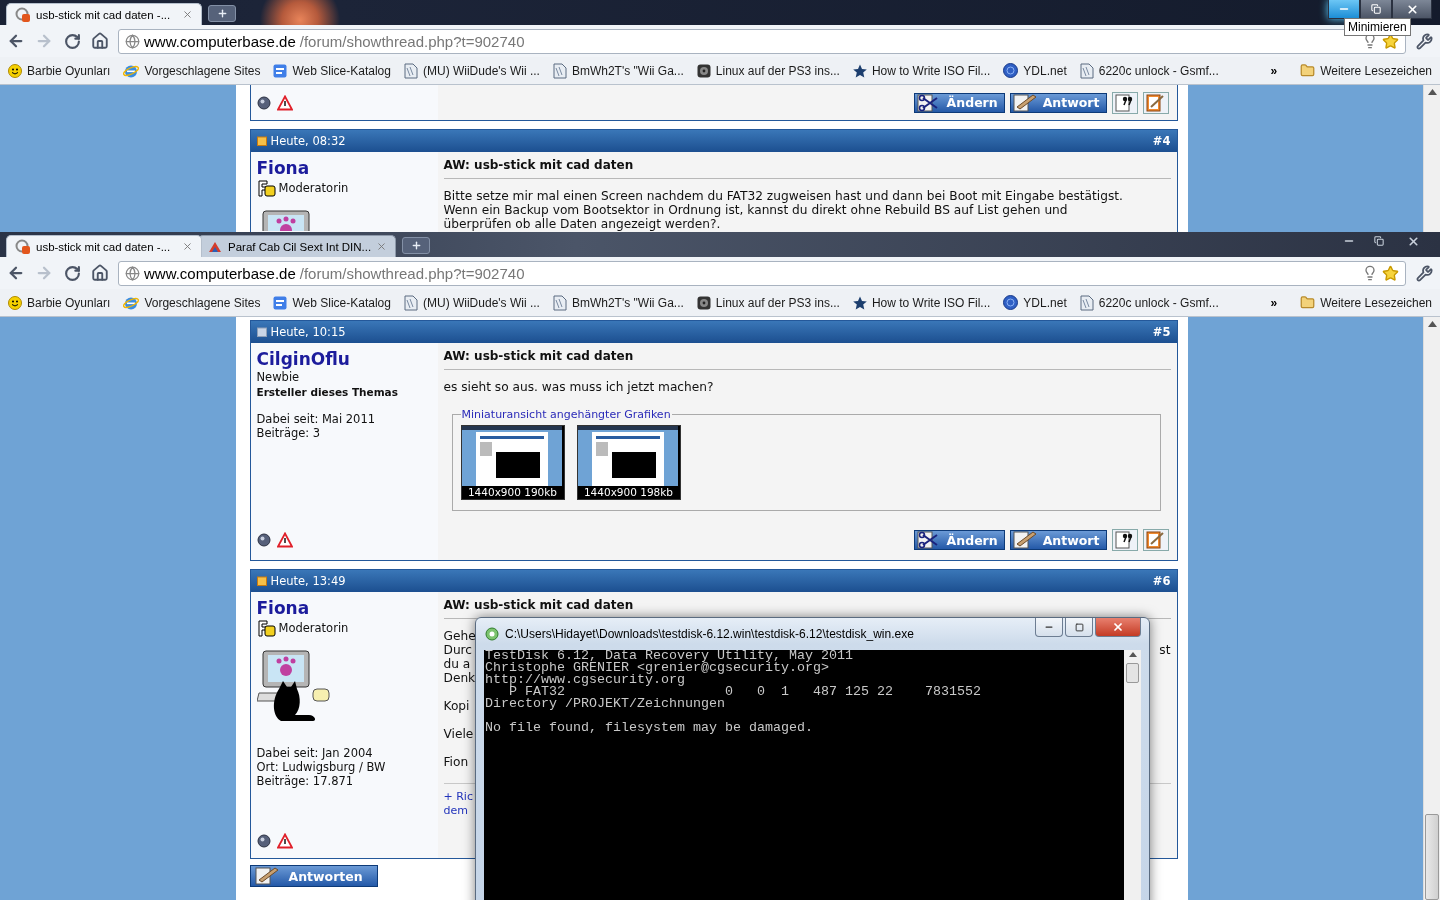 The height and width of the screenshot is (900, 1440). I want to click on post-link: dem, so click(455, 811).